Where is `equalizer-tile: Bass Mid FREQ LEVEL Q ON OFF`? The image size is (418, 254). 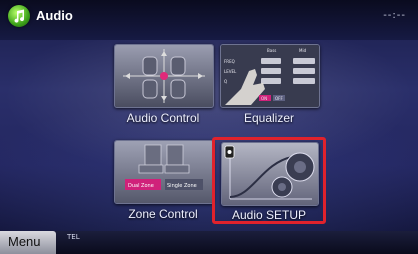
equalizer-tile: Bass Mid FREQ LEVEL Q ON OFF is located at coordinates (270, 76).